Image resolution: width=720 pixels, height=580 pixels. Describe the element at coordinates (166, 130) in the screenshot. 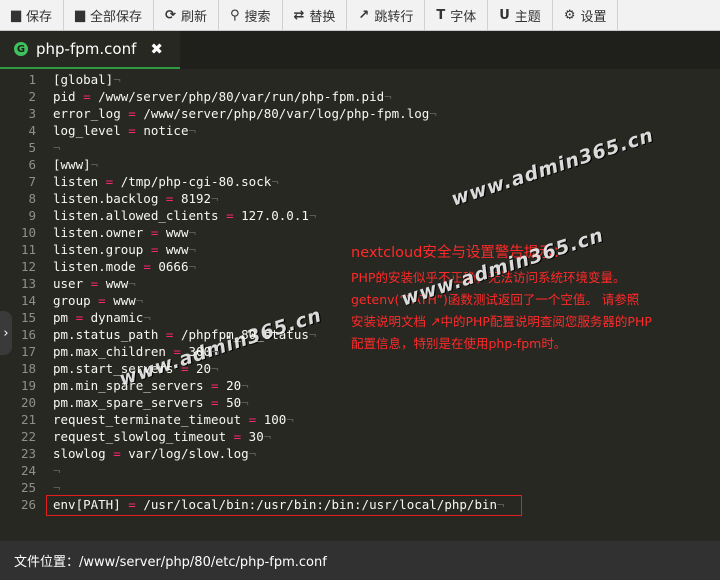

I see `config-value: notice` at that location.